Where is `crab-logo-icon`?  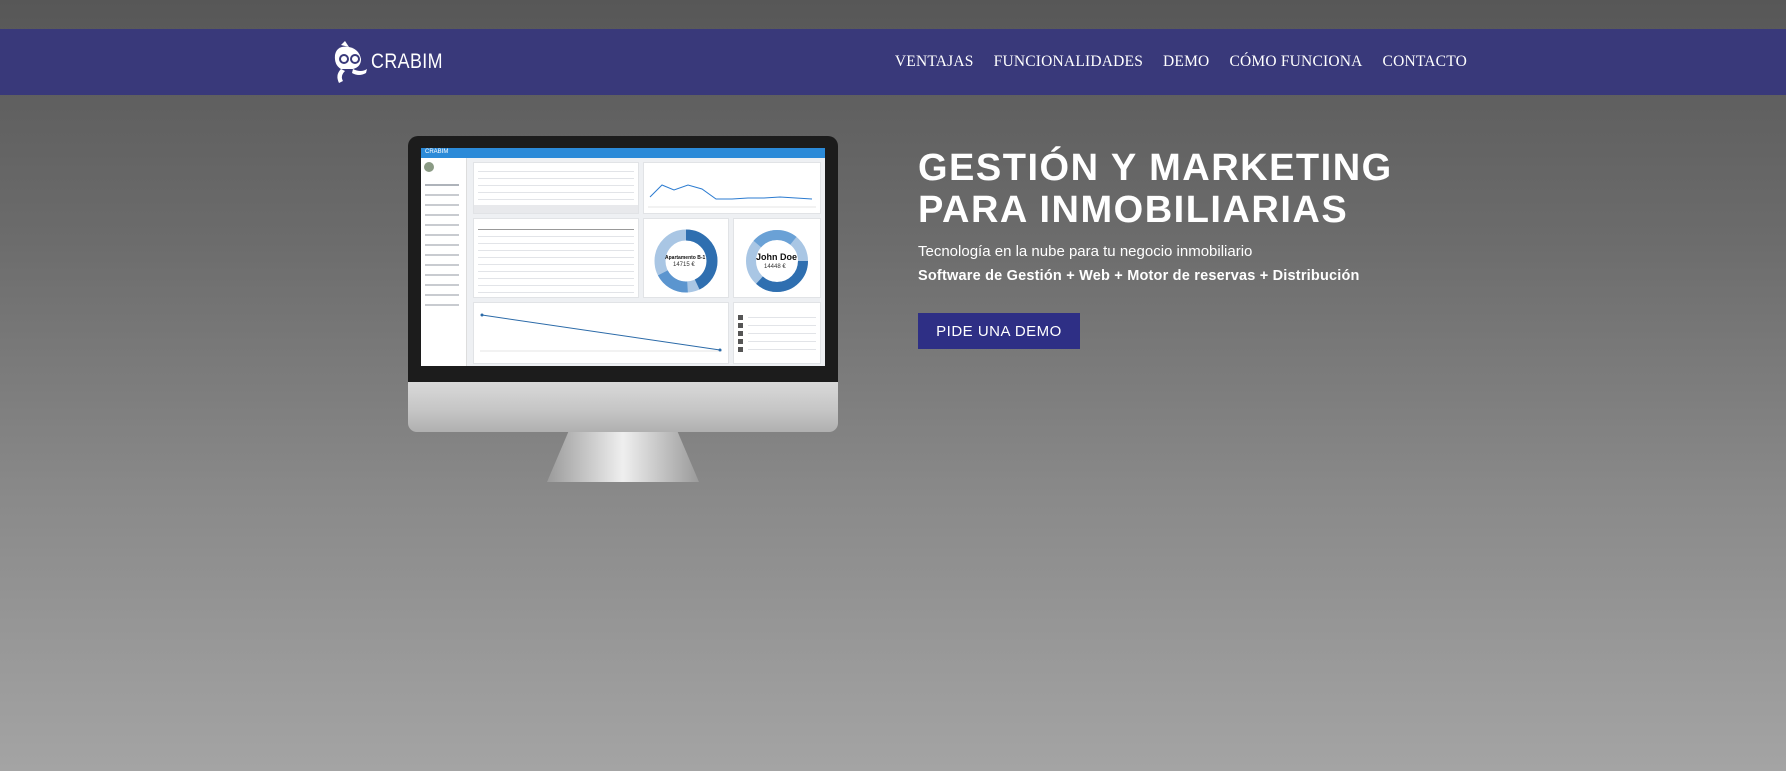
crab-logo-icon is located at coordinates (350, 62).